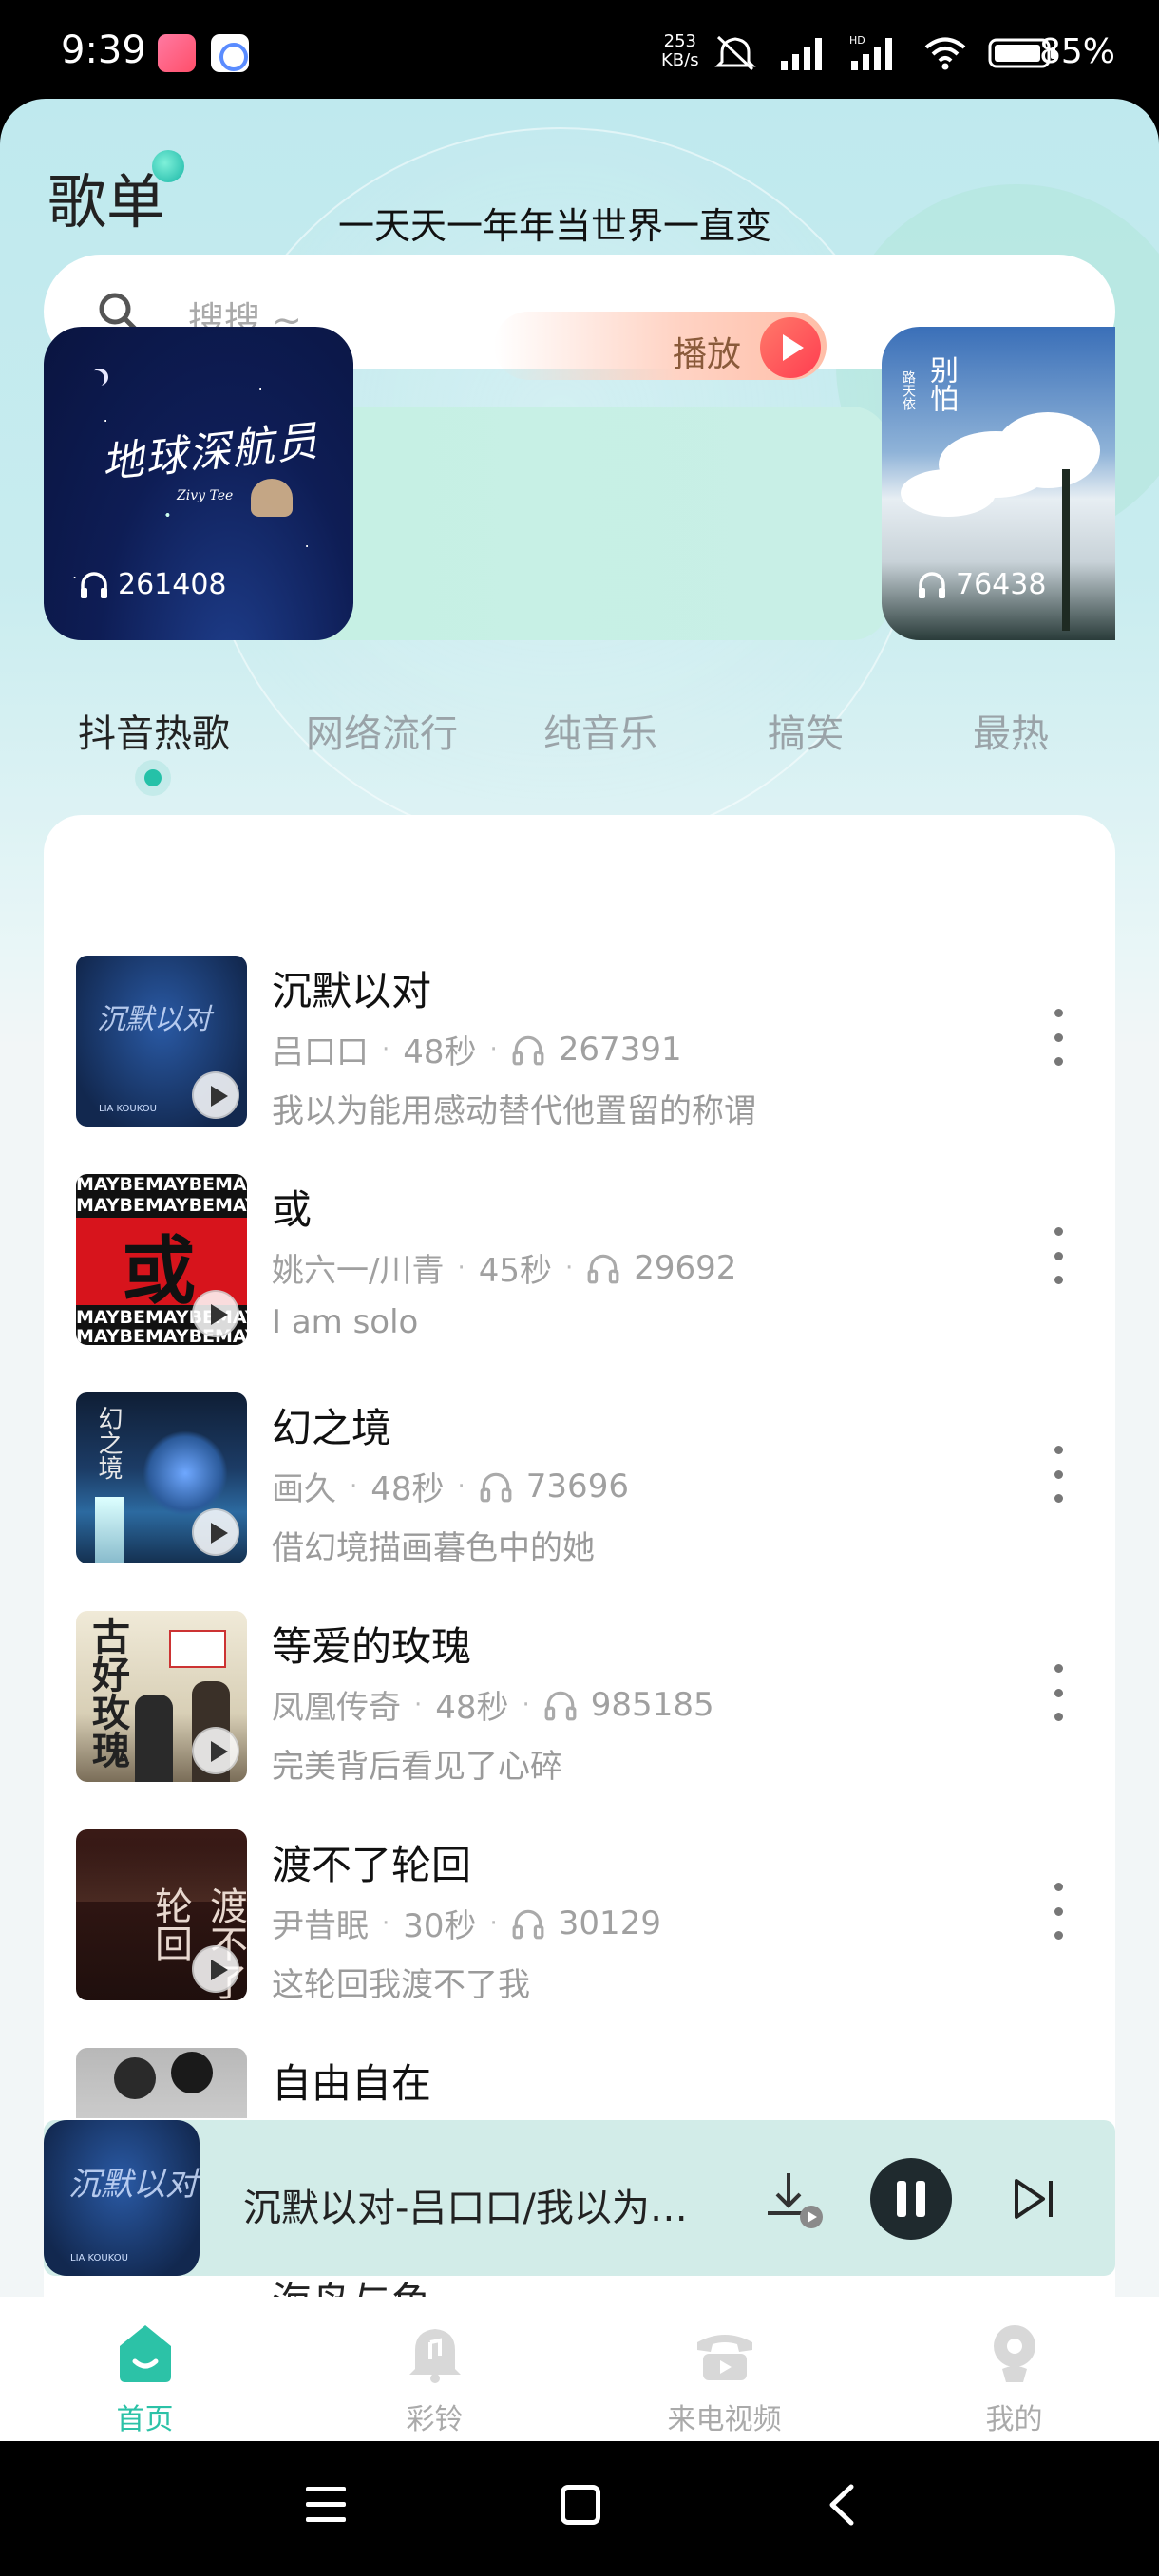  I want to click on song-row: 幻之境 幻之境 画久 · 48秒 · 73696 借幻境描画暮色中的她, so click(579, 1458).